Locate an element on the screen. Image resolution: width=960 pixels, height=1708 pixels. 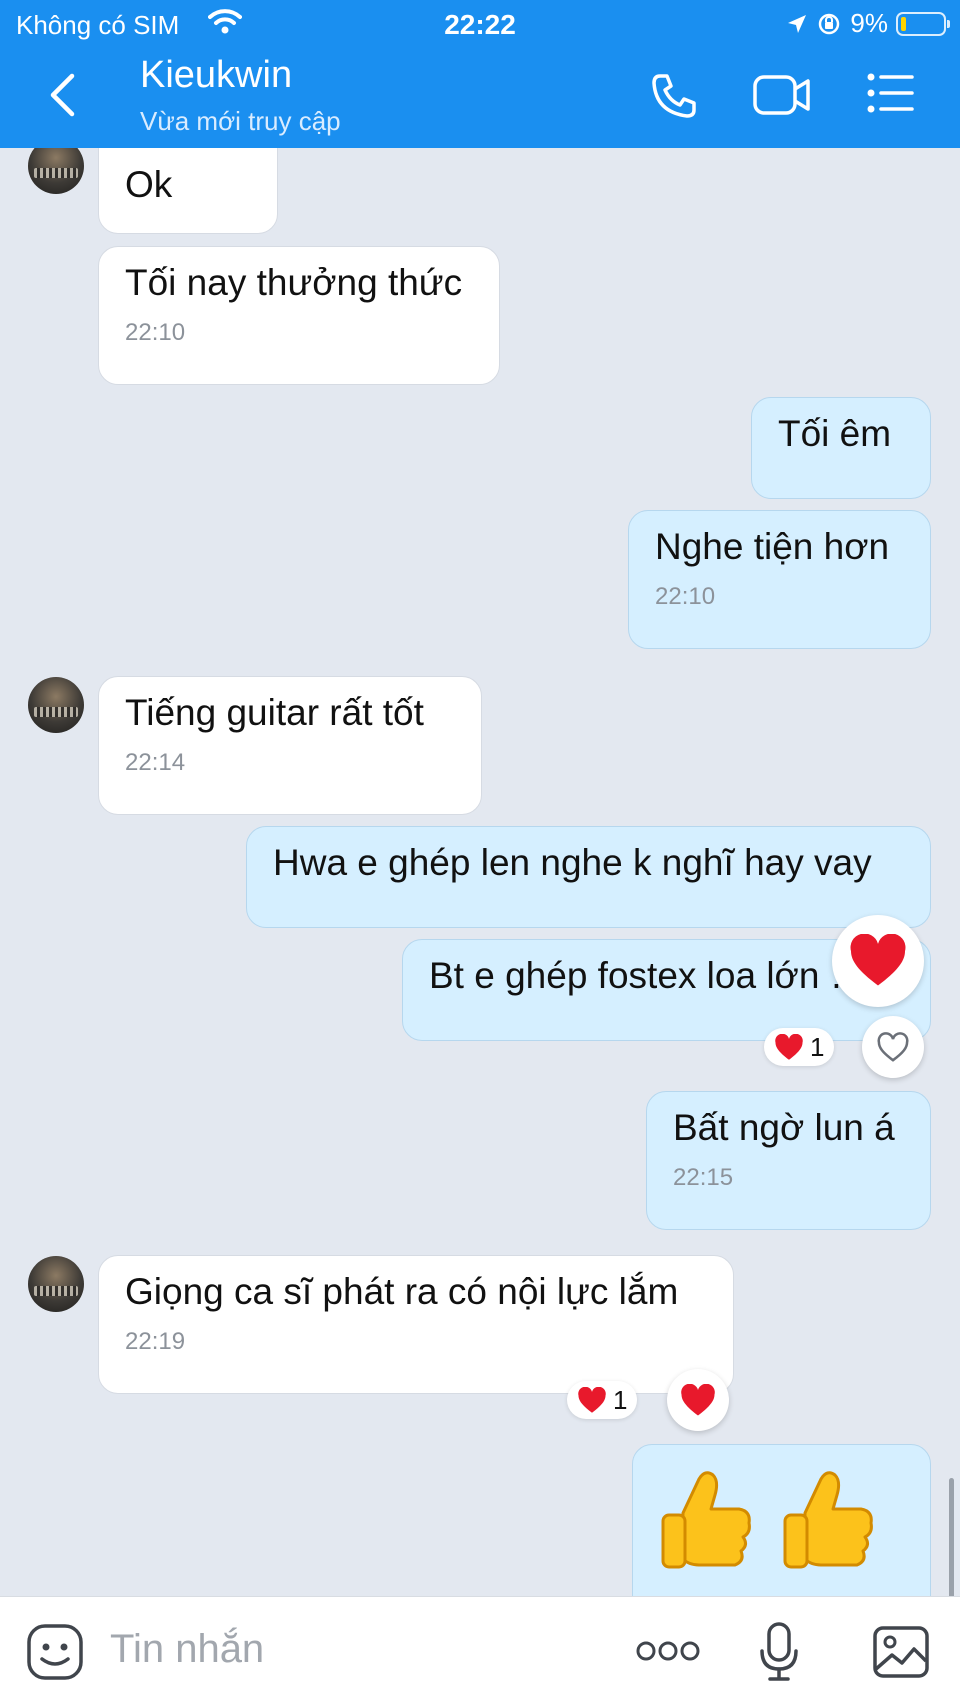
battery-percent: 9% is located at coordinates (869, 23).